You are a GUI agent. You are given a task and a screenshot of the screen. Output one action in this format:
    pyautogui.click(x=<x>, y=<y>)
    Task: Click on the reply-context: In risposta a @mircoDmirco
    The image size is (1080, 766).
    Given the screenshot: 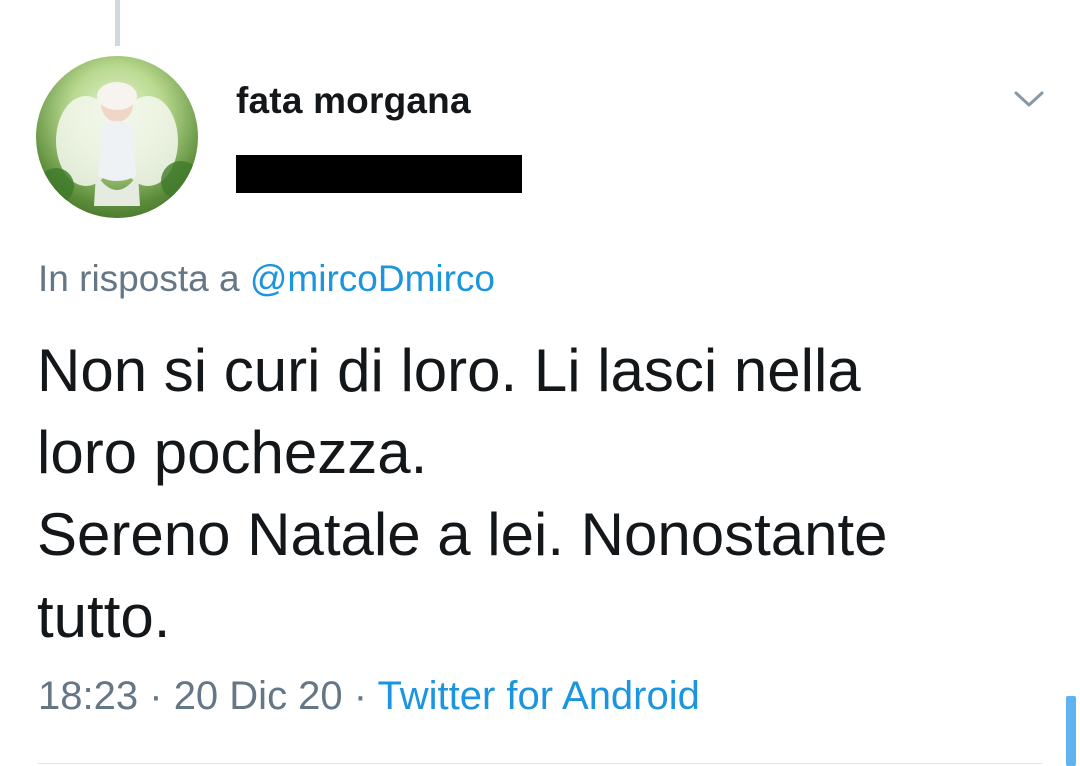 What is the action you would take?
    pyautogui.click(x=266, y=279)
    